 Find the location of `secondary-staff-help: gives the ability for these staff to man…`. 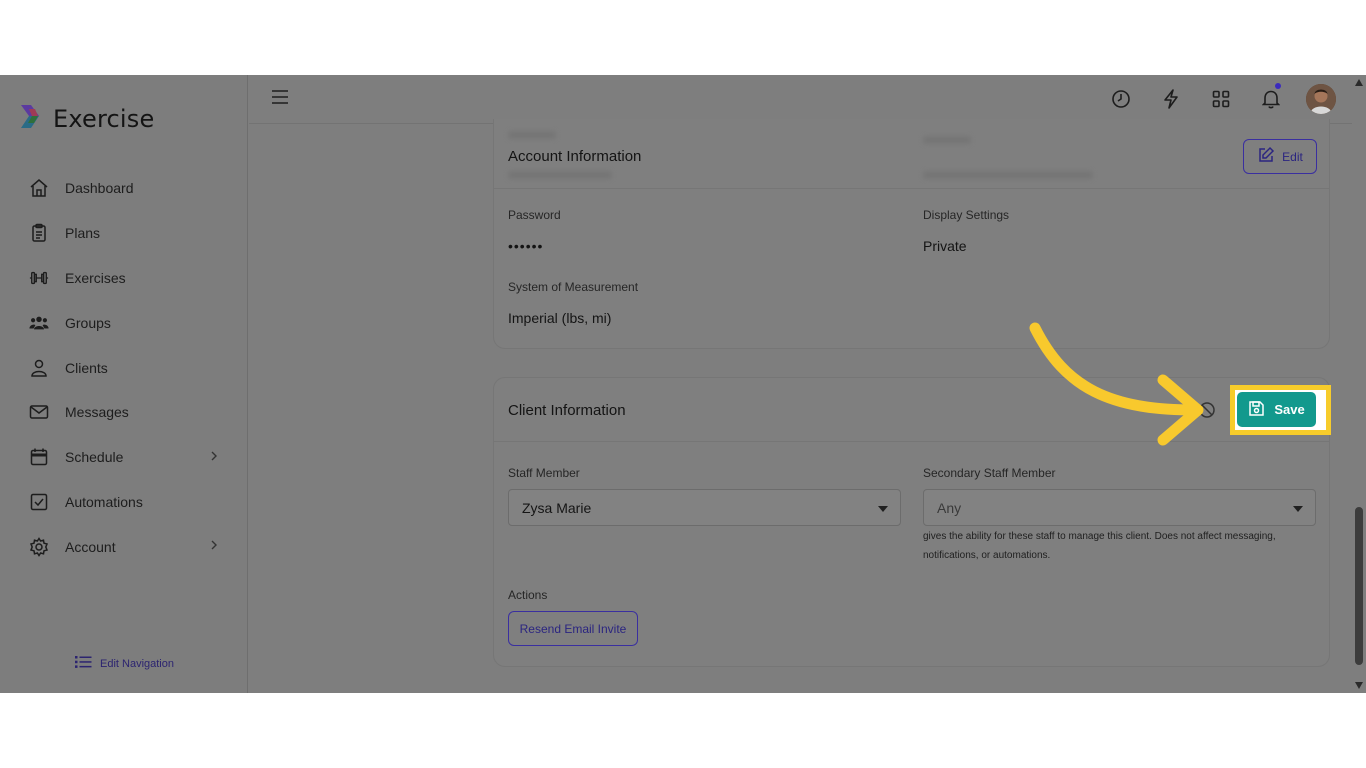

secondary-staff-help: gives the ability for these staff to man… is located at coordinates (1099, 546).